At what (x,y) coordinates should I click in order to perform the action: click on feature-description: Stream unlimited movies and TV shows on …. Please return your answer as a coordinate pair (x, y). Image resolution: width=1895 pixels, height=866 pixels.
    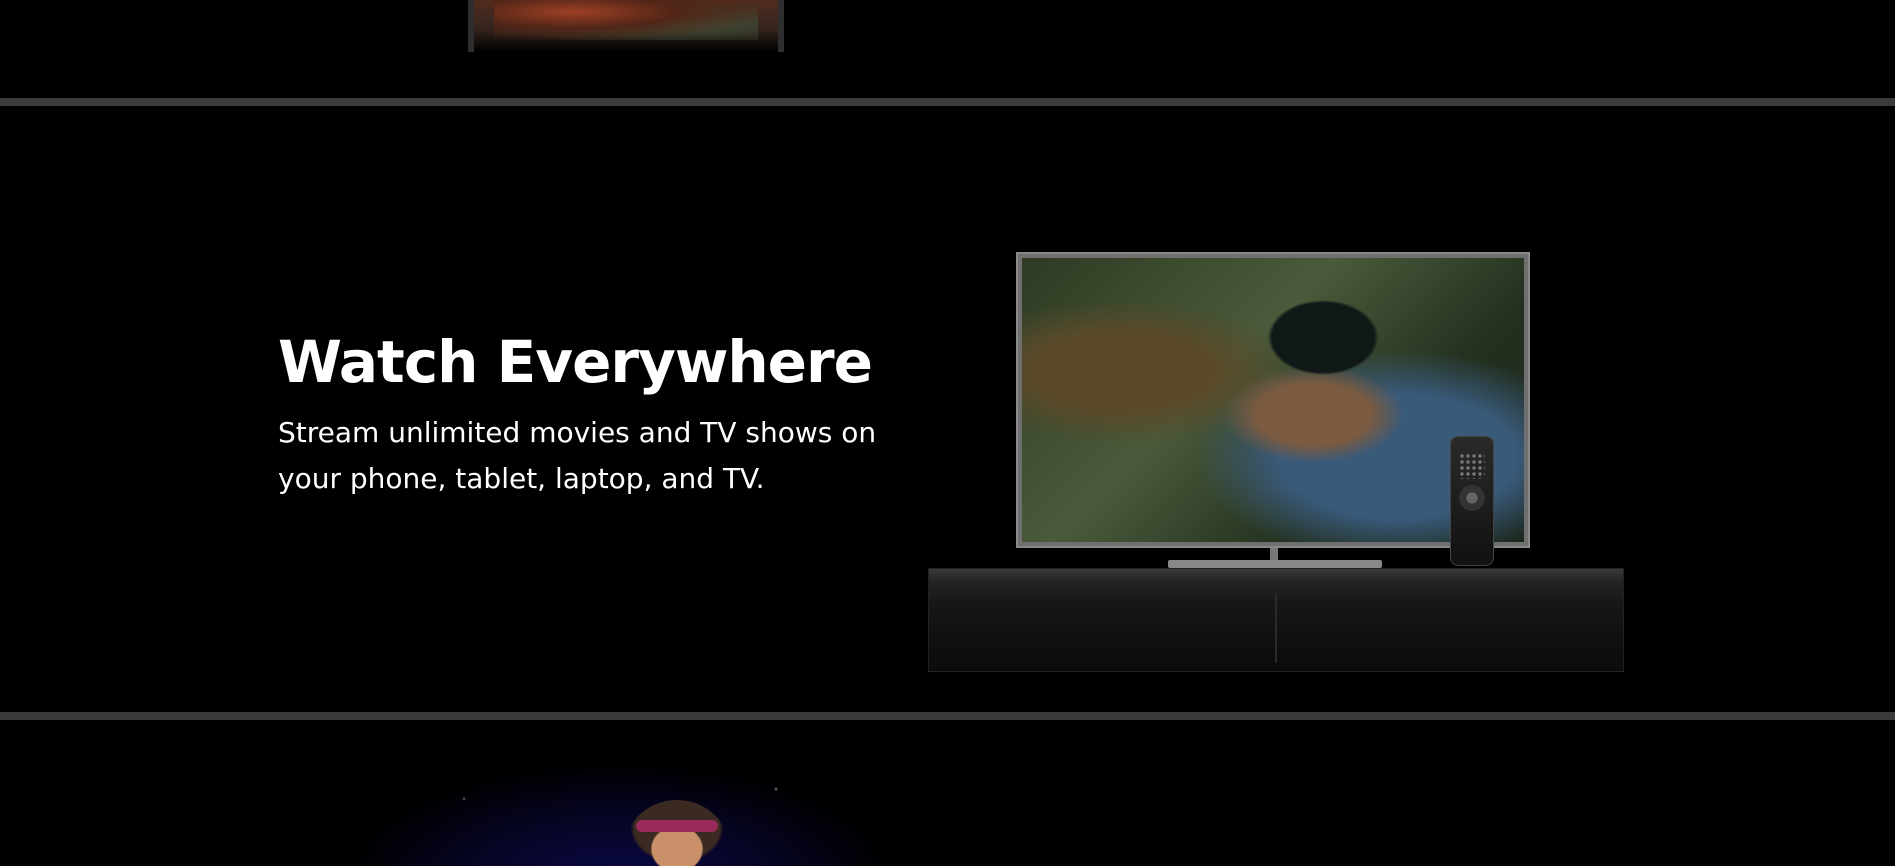
    Looking at the image, I should click on (577, 455).